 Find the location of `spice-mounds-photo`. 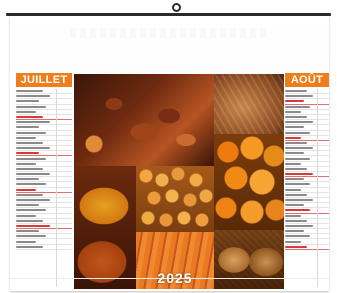

spice-mounds-photo is located at coordinates (105, 227).